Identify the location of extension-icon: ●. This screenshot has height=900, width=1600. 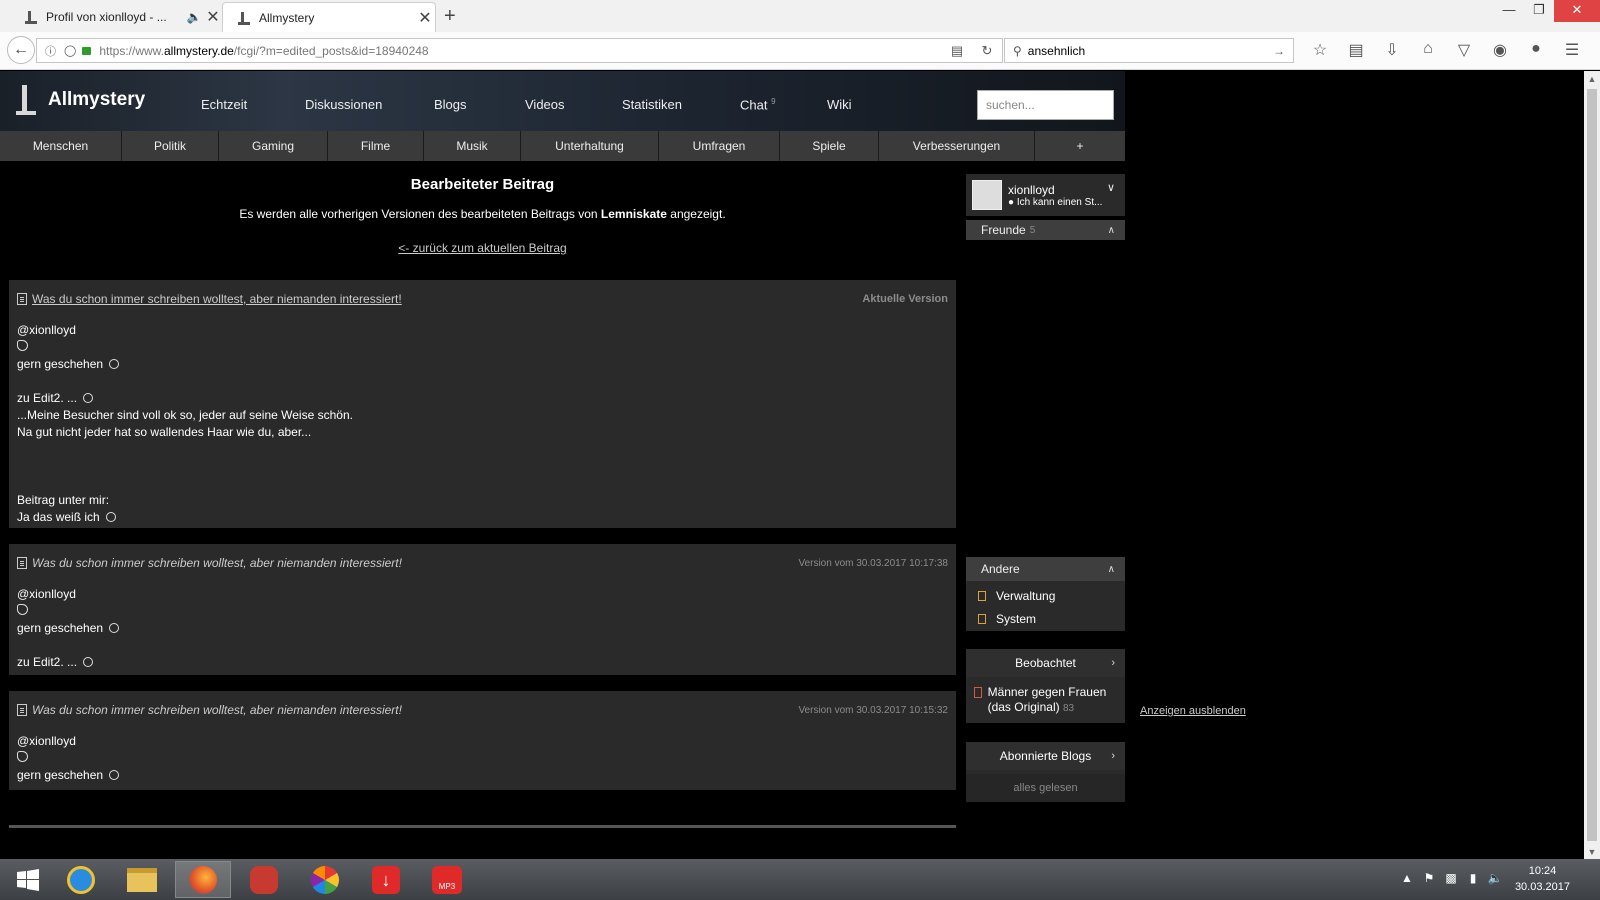
(1536, 50).